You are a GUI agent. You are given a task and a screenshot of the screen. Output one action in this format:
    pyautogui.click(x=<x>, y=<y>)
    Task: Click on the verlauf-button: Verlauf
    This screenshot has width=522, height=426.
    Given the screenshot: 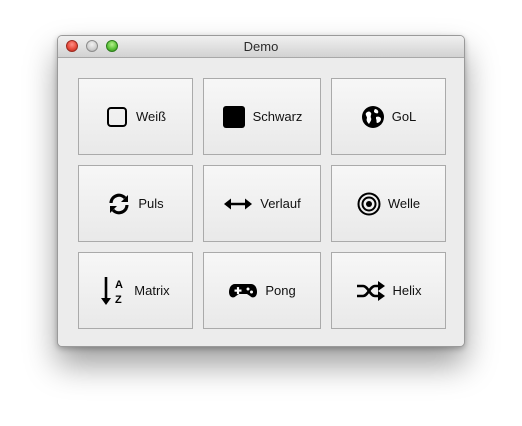 What is the action you would take?
    pyautogui.click(x=262, y=203)
    